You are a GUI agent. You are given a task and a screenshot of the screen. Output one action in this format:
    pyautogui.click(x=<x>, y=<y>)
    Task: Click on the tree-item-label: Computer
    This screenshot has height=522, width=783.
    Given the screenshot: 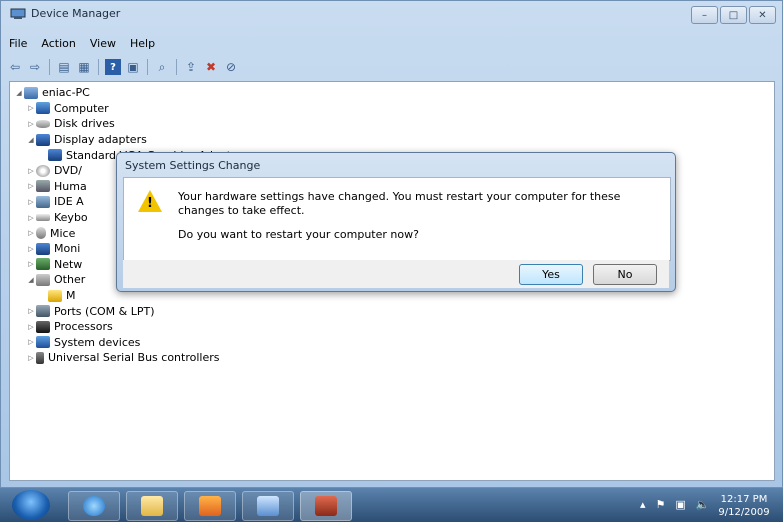 What is the action you would take?
    pyautogui.click(x=81, y=108)
    